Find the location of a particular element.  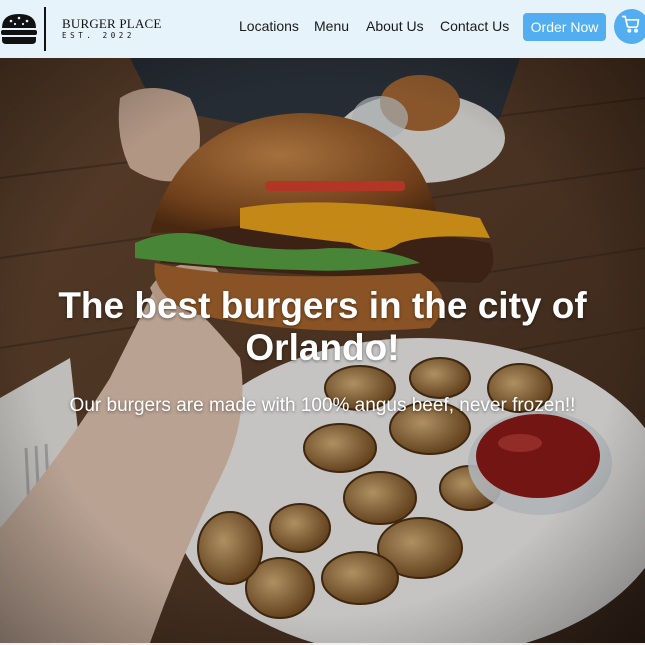

nav-link-contact-us: Contact Us is located at coordinates (474, 26).